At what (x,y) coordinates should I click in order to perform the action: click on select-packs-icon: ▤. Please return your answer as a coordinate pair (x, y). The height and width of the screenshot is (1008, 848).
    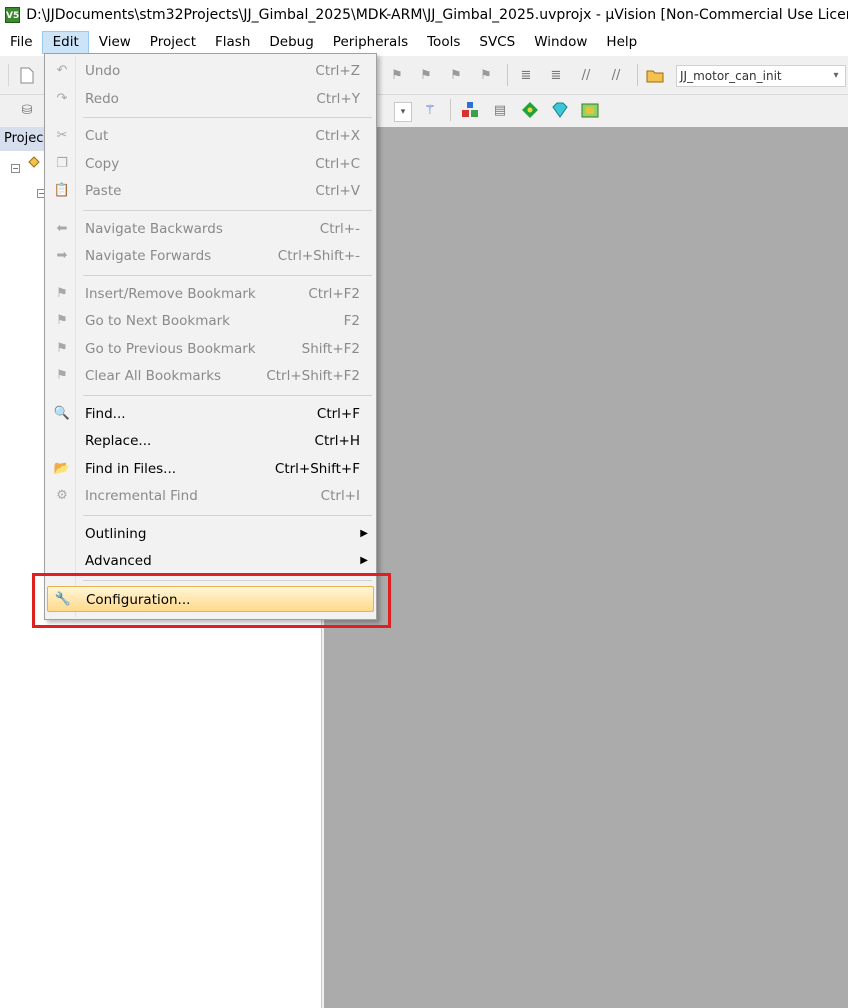
    Looking at the image, I should click on (500, 110).